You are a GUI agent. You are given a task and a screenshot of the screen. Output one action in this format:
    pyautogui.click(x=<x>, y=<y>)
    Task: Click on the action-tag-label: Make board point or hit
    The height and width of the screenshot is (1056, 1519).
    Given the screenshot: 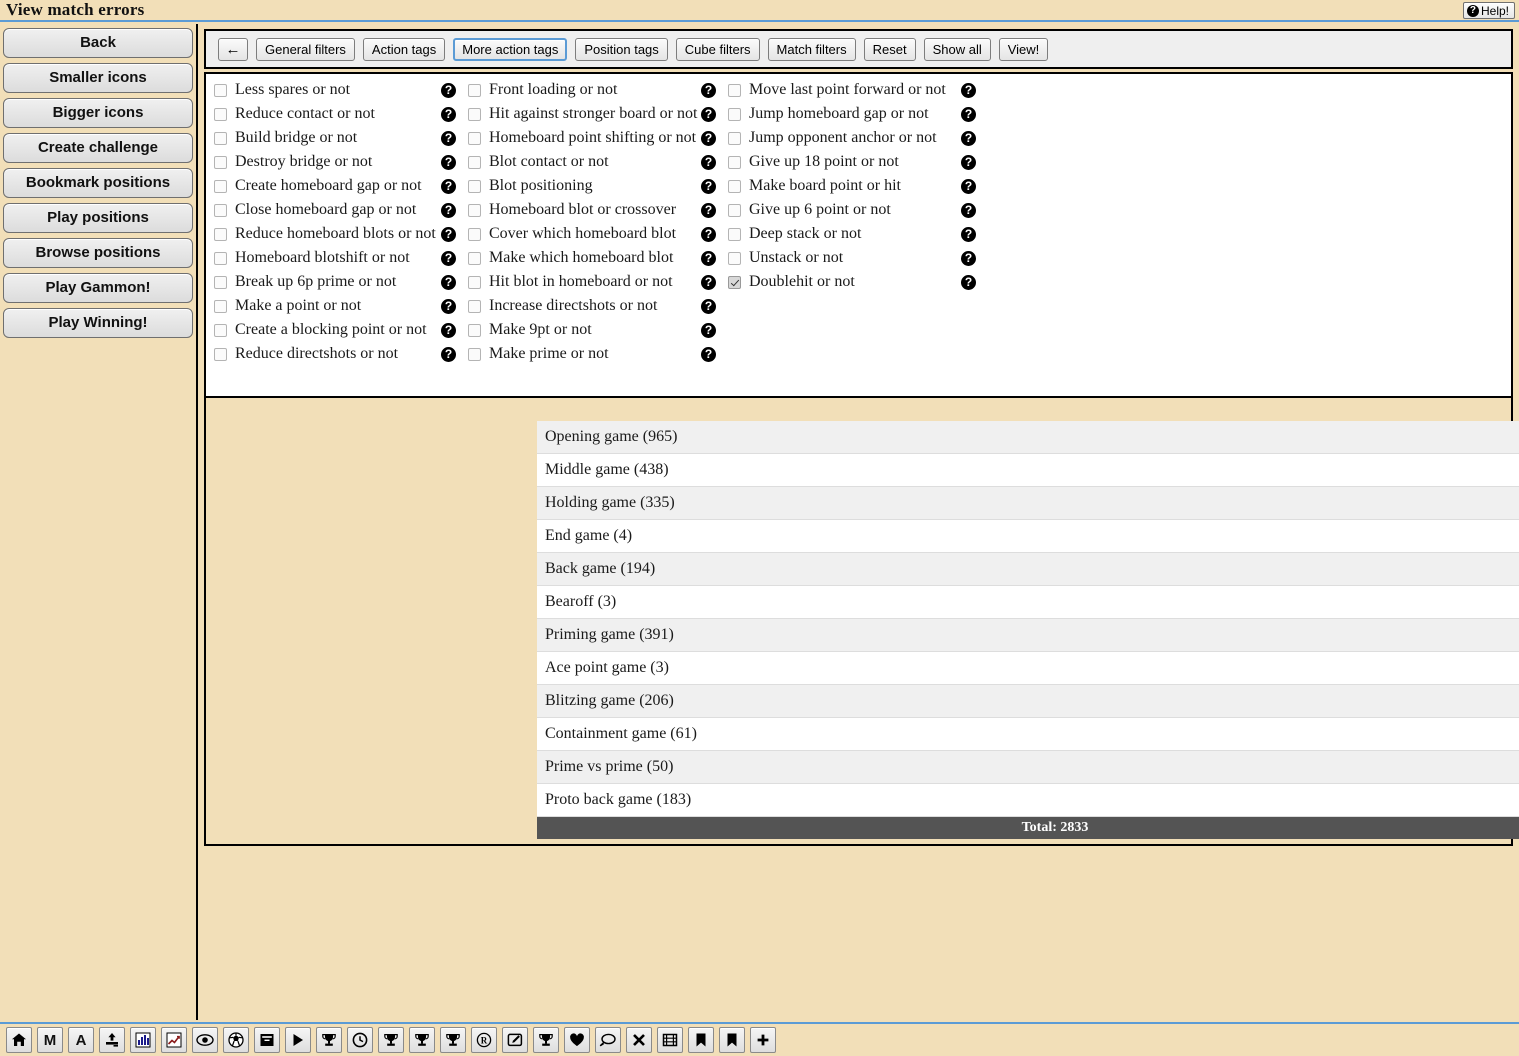 What is the action you would take?
    pyautogui.click(x=825, y=186)
    